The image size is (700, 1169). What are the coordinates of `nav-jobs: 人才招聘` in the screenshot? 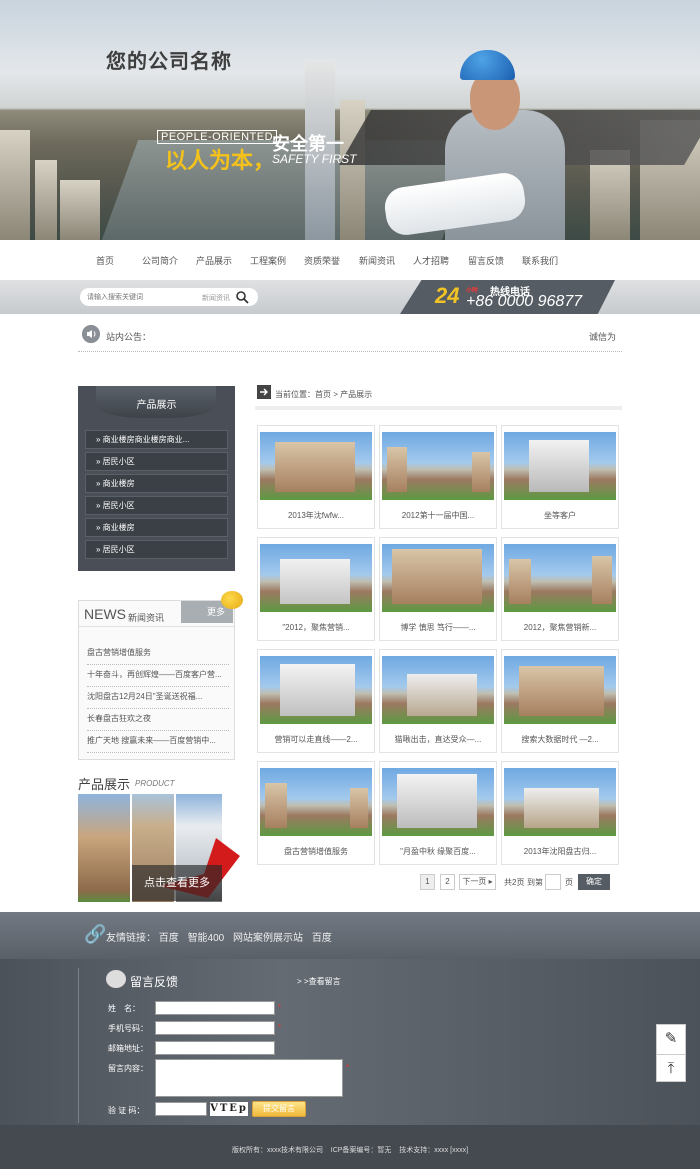 It's located at (431, 260).